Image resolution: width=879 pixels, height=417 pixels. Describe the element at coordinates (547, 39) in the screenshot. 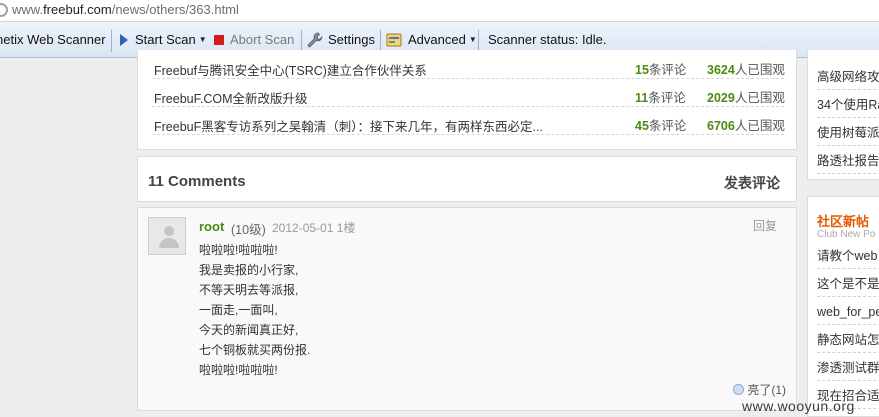

I see `scanner-status: Scanner status: Idle.` at that location.